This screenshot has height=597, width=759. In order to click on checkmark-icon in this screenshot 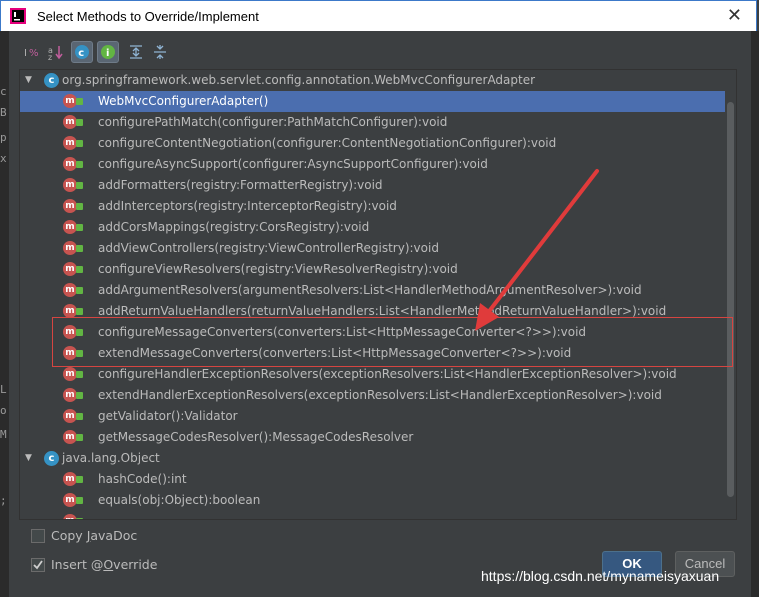, I will do `click(38, 565)`.